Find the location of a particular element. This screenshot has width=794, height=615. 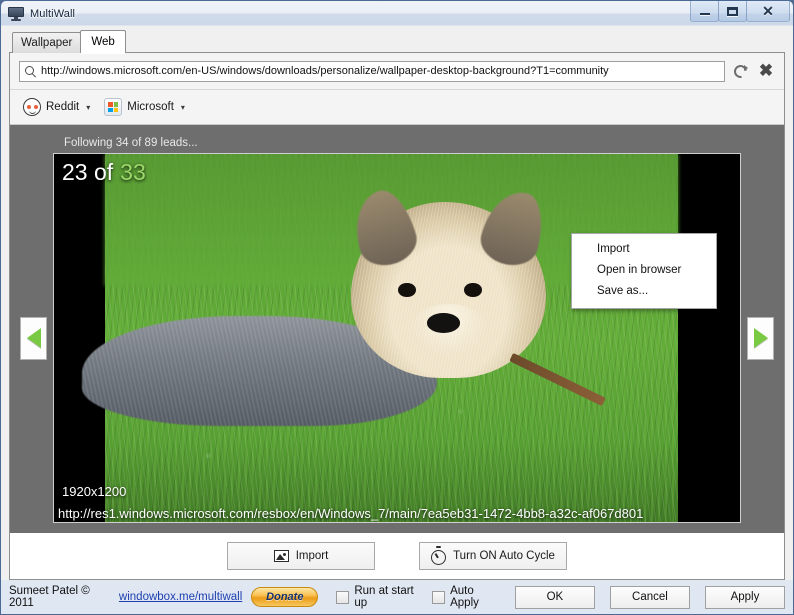

tab-wallpaper-label: Wallpaper is located at coordinates (47, 43).